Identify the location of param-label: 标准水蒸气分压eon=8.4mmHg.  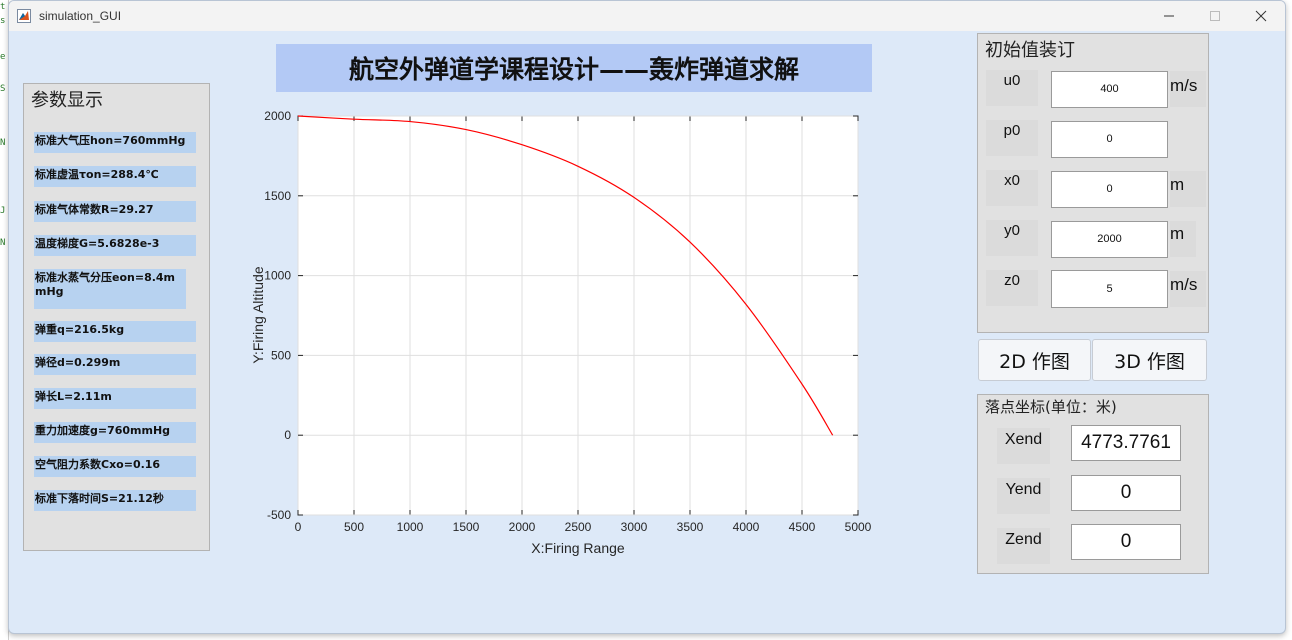
(110, 289).